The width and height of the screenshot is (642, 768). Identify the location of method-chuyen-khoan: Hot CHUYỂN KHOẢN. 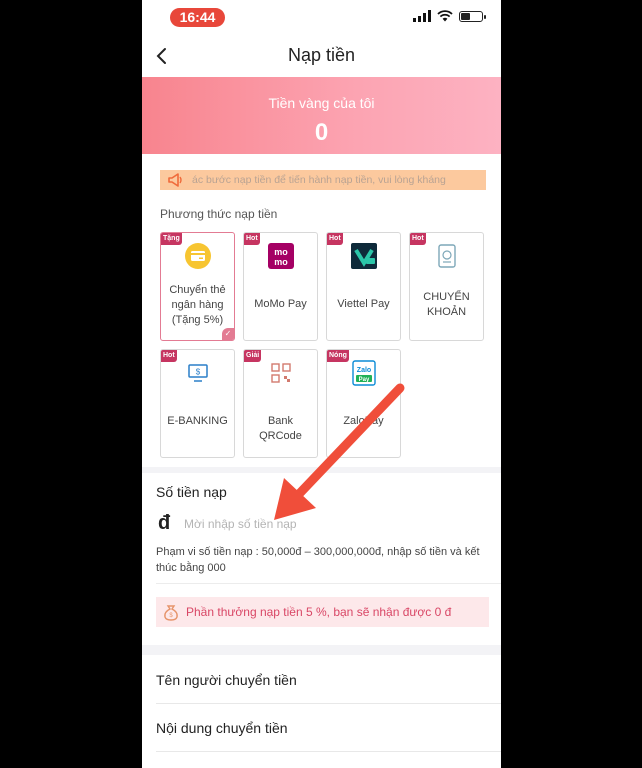
(446, 286).